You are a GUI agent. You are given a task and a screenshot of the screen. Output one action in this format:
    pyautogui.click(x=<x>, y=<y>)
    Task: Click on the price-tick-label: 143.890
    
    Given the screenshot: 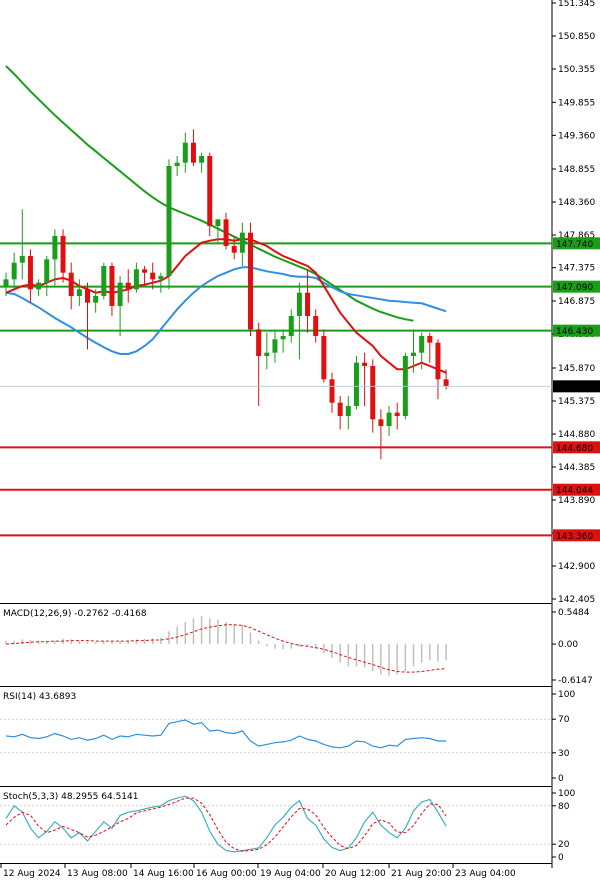 What is the action you would take?
    pyautogui.click(x=576, y=501)
    